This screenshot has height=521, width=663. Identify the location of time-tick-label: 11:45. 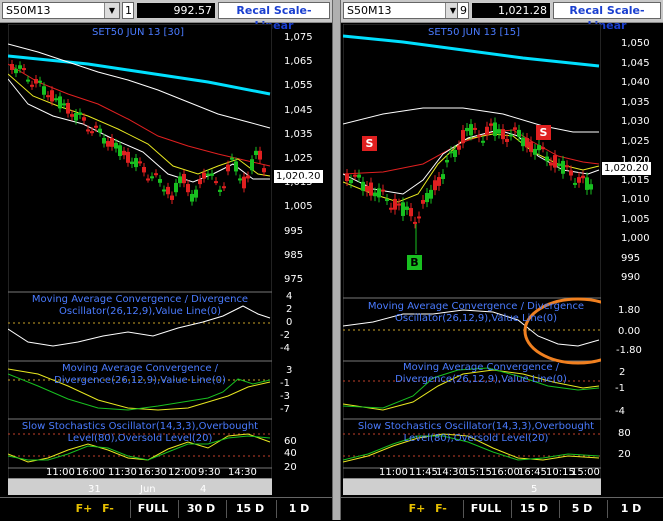
(423, 472).